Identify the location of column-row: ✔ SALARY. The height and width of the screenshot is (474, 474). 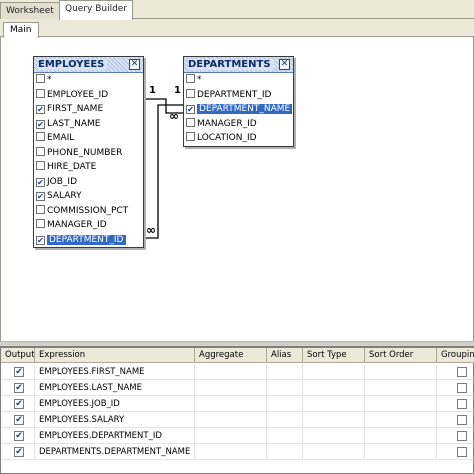
(88, 196).